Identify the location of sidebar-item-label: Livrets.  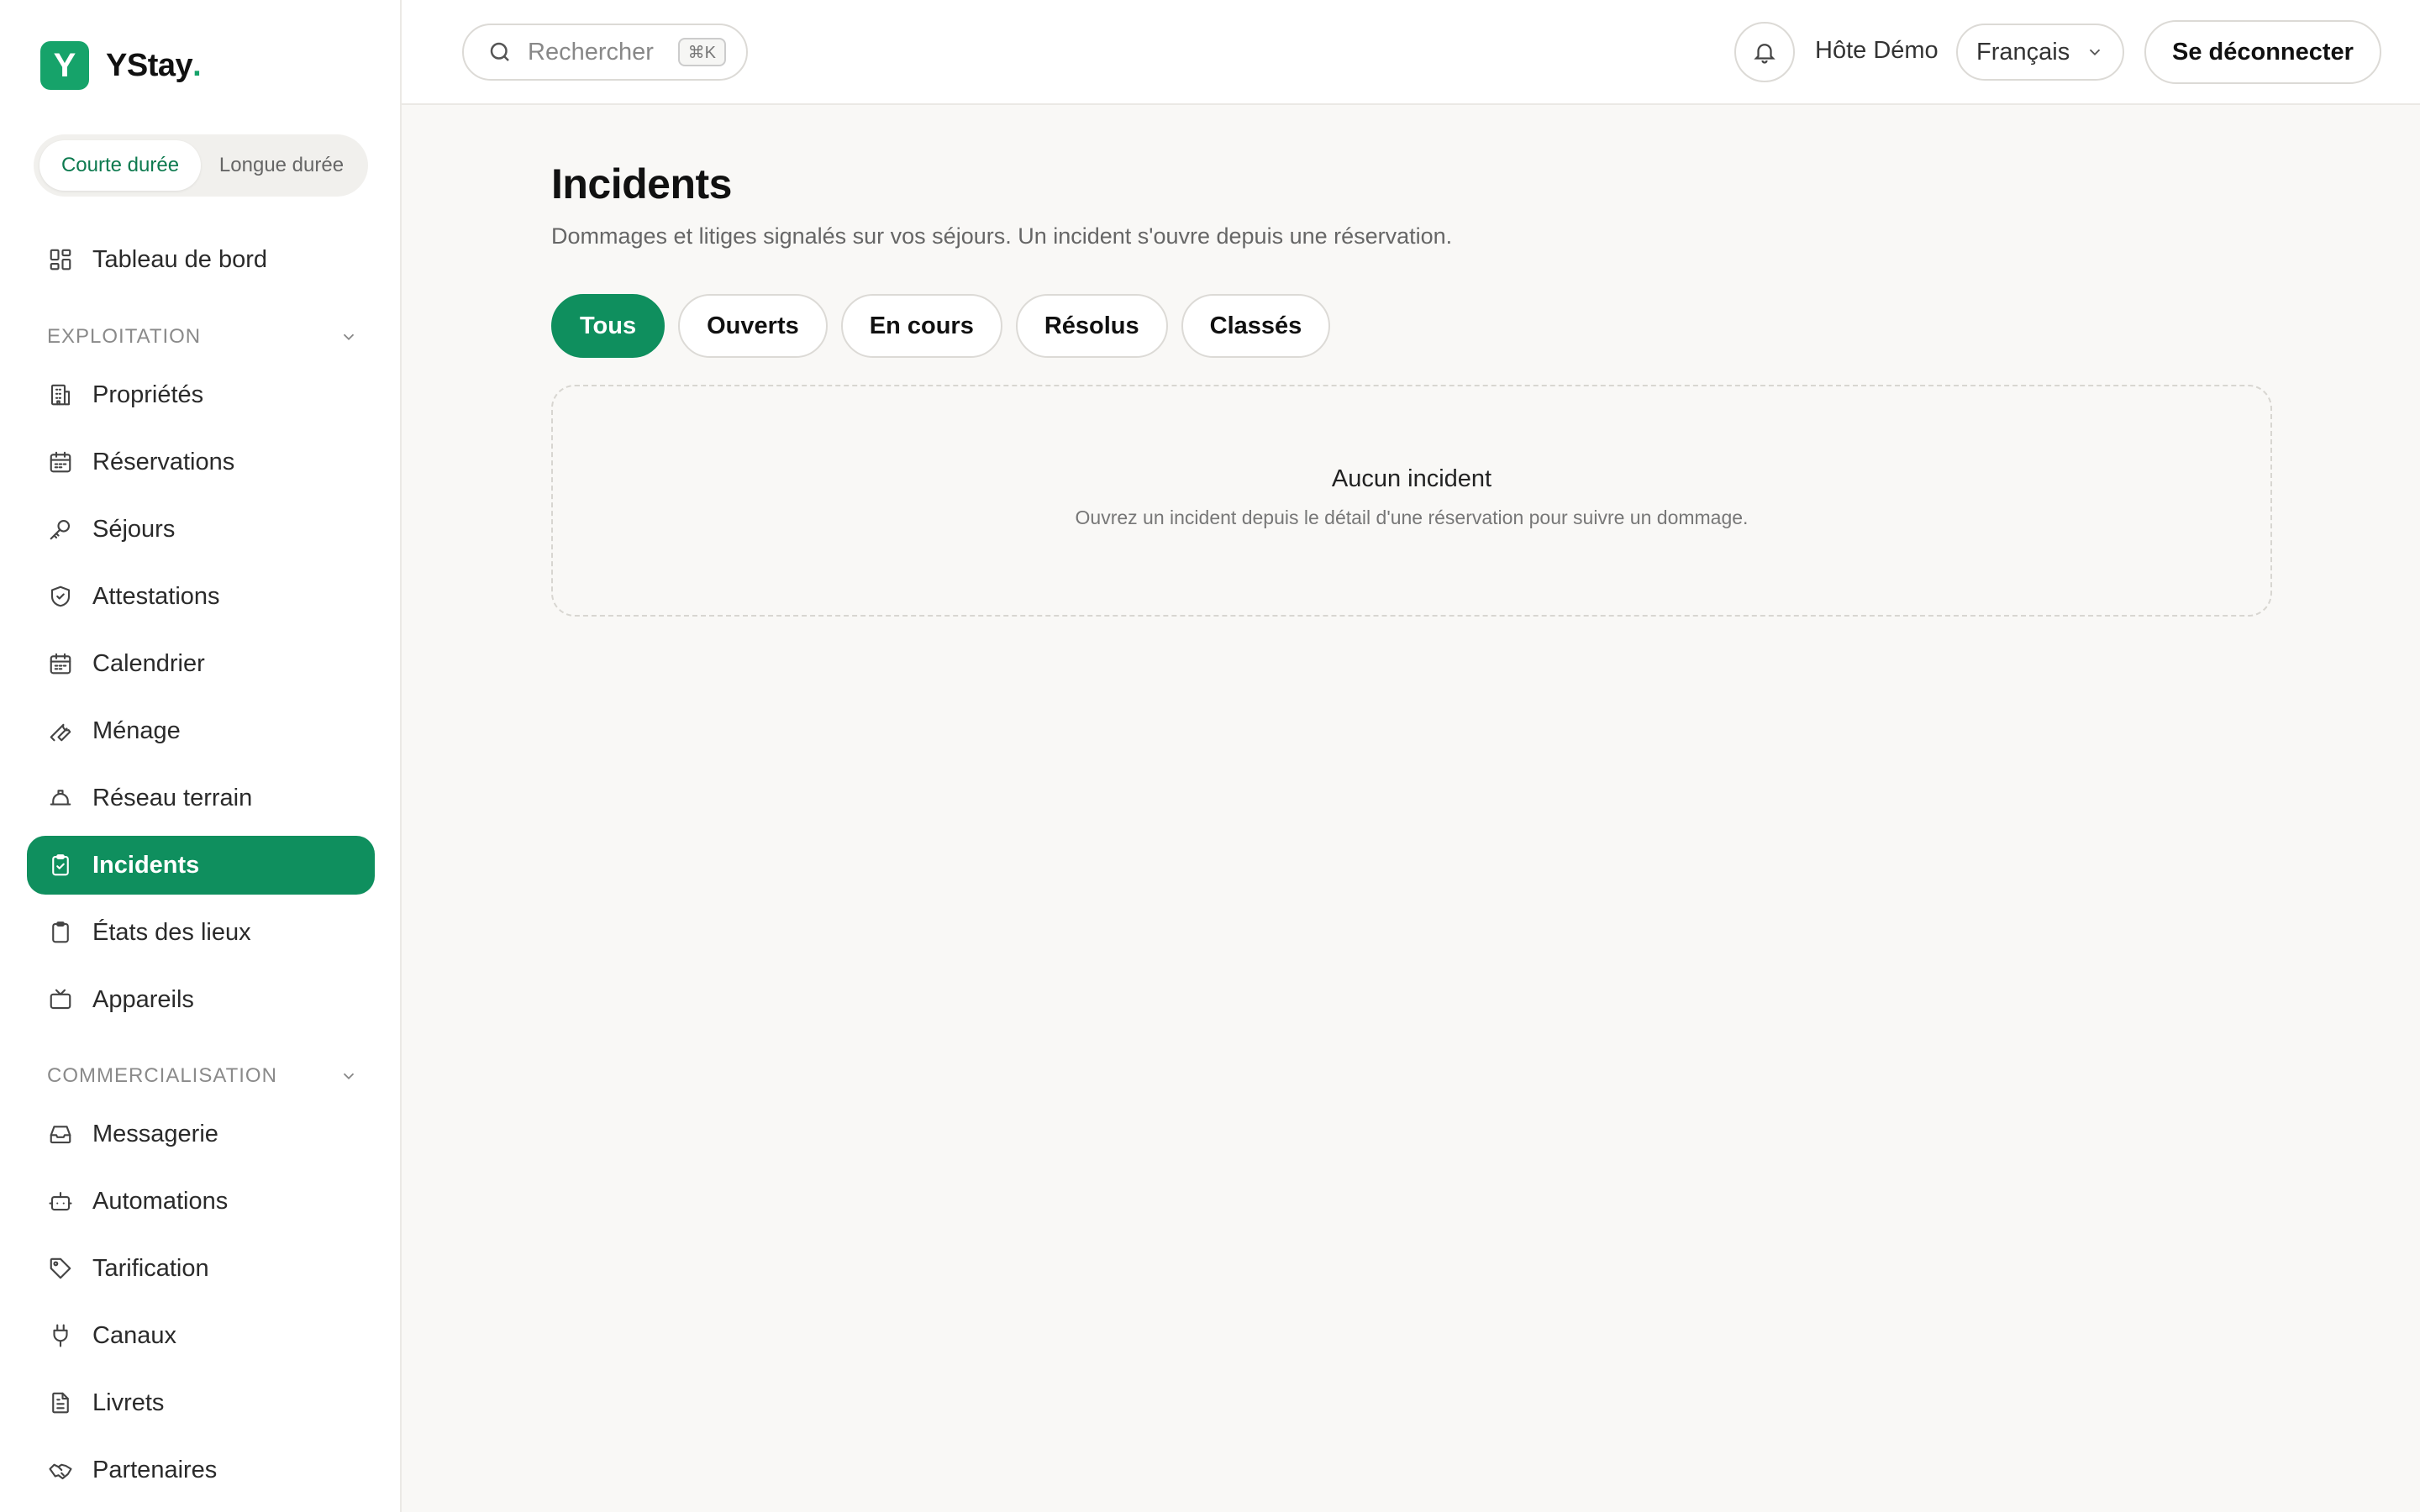
(128, 1402).